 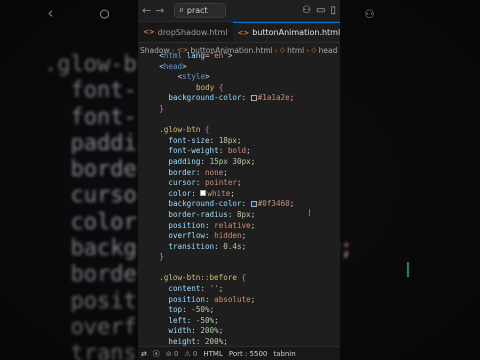 I want to click on language-mode: HTML, so click(x=212, y=354).